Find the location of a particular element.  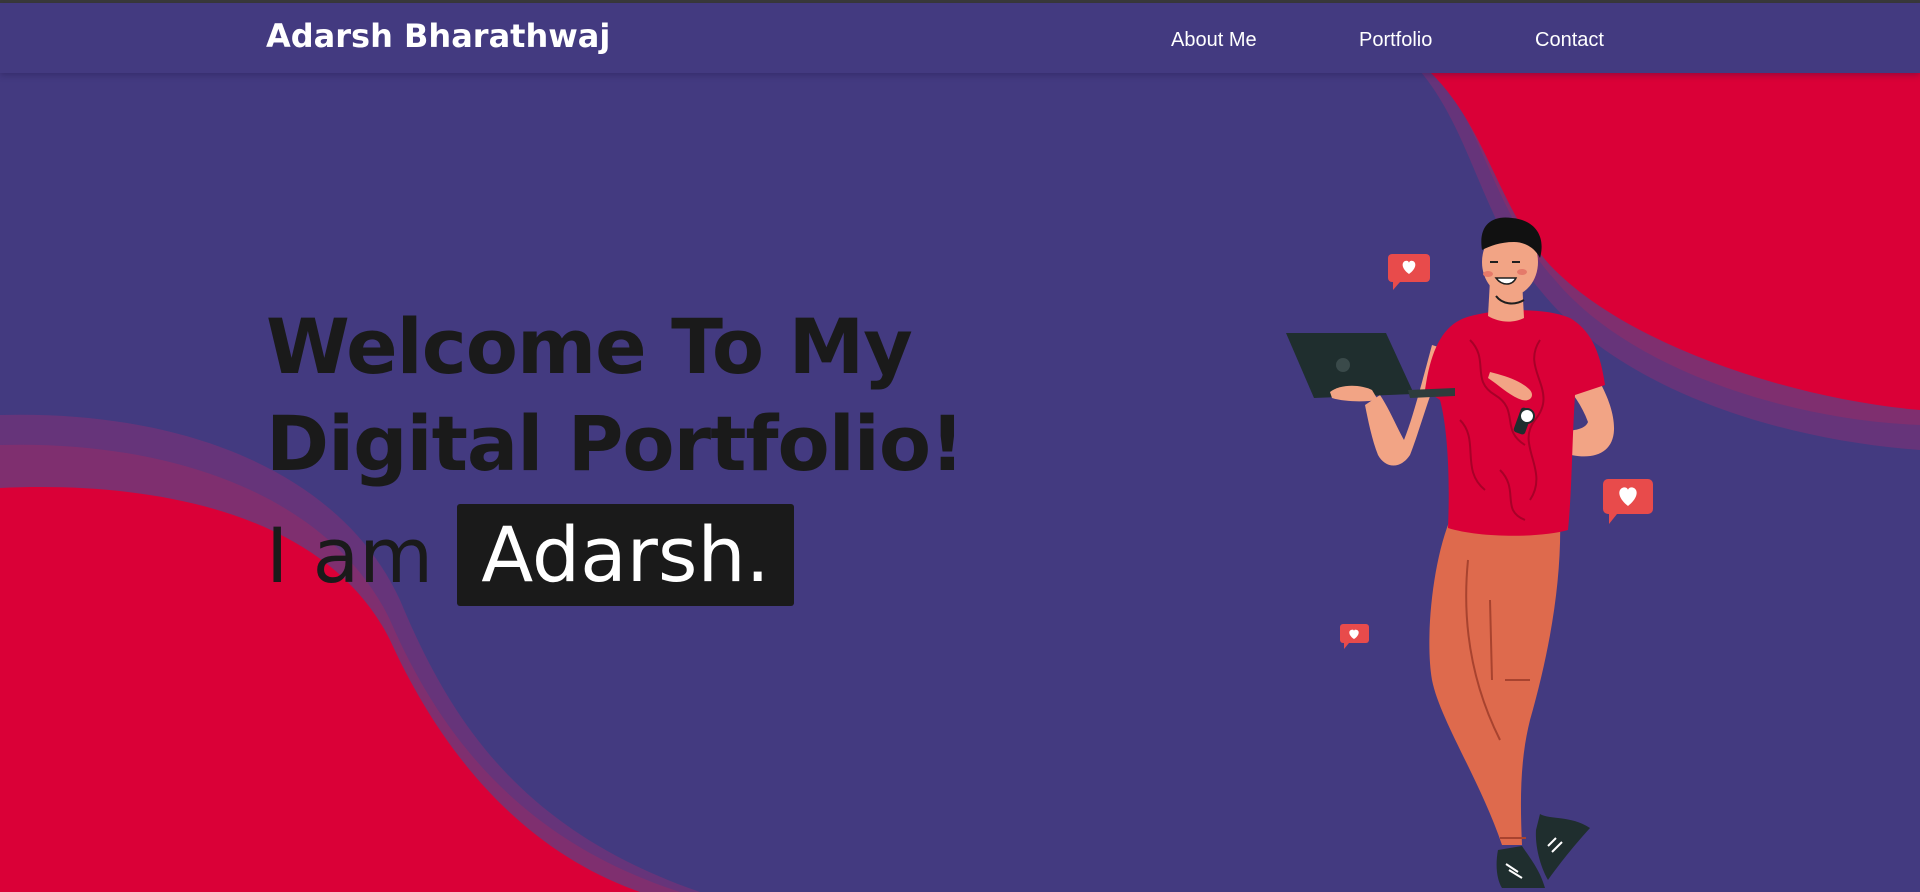

hero-intro: I am Adarsh. is located at coordinates (530, 555).